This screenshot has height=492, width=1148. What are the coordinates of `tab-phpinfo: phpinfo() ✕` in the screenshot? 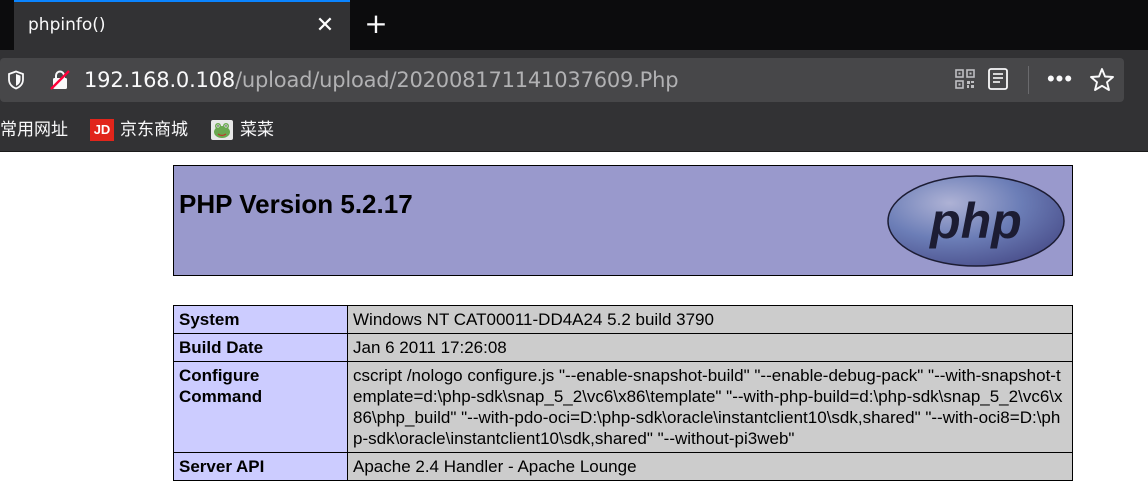 It's located at (182, 25).